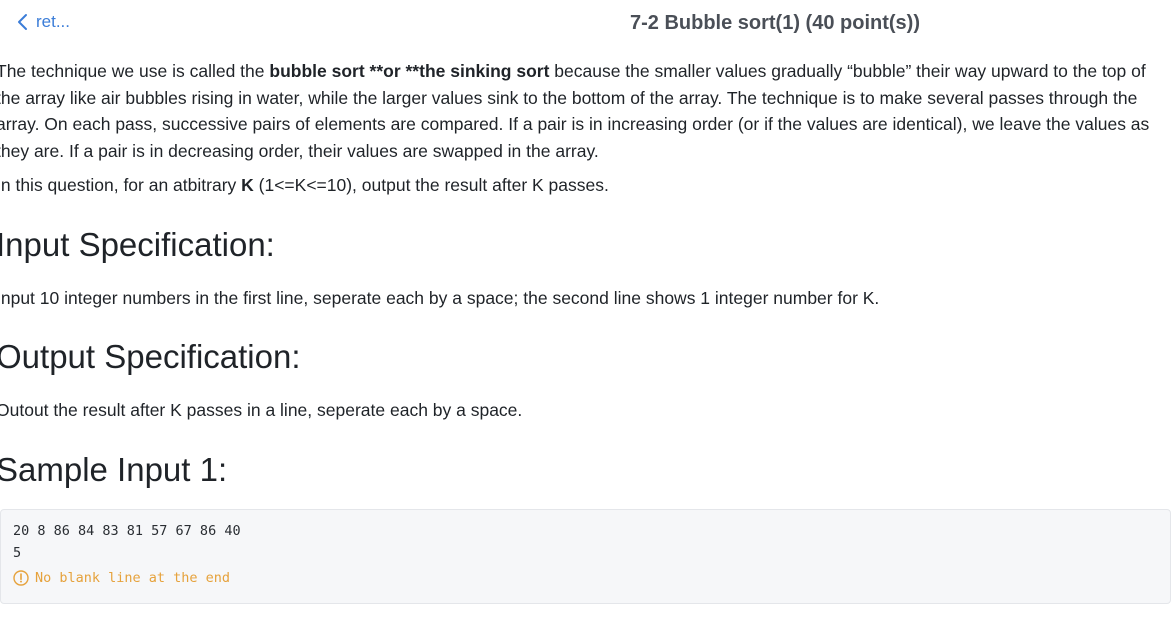 The width and height of the screenshot is (1175, 618). Describe the element at coordinates (137, 244) in the screenshot. I see `input-heading: Input Specification:` at that location.